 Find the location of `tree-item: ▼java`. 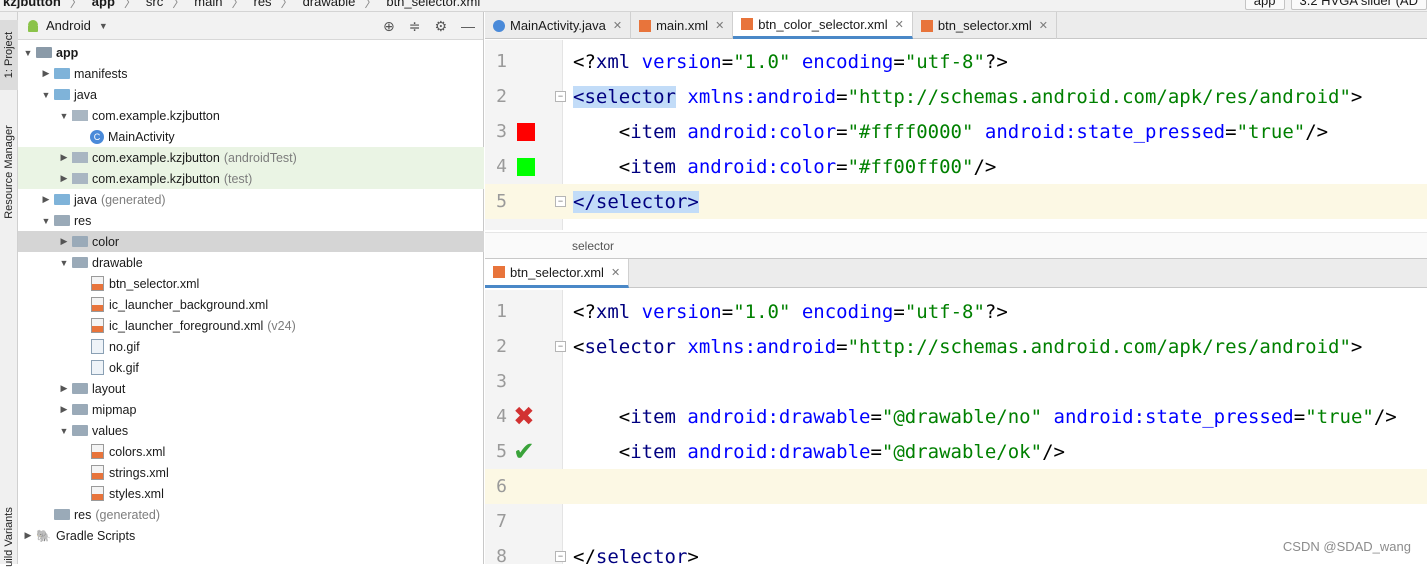

tree-item: ▼java is located at coordinates (251, 94).